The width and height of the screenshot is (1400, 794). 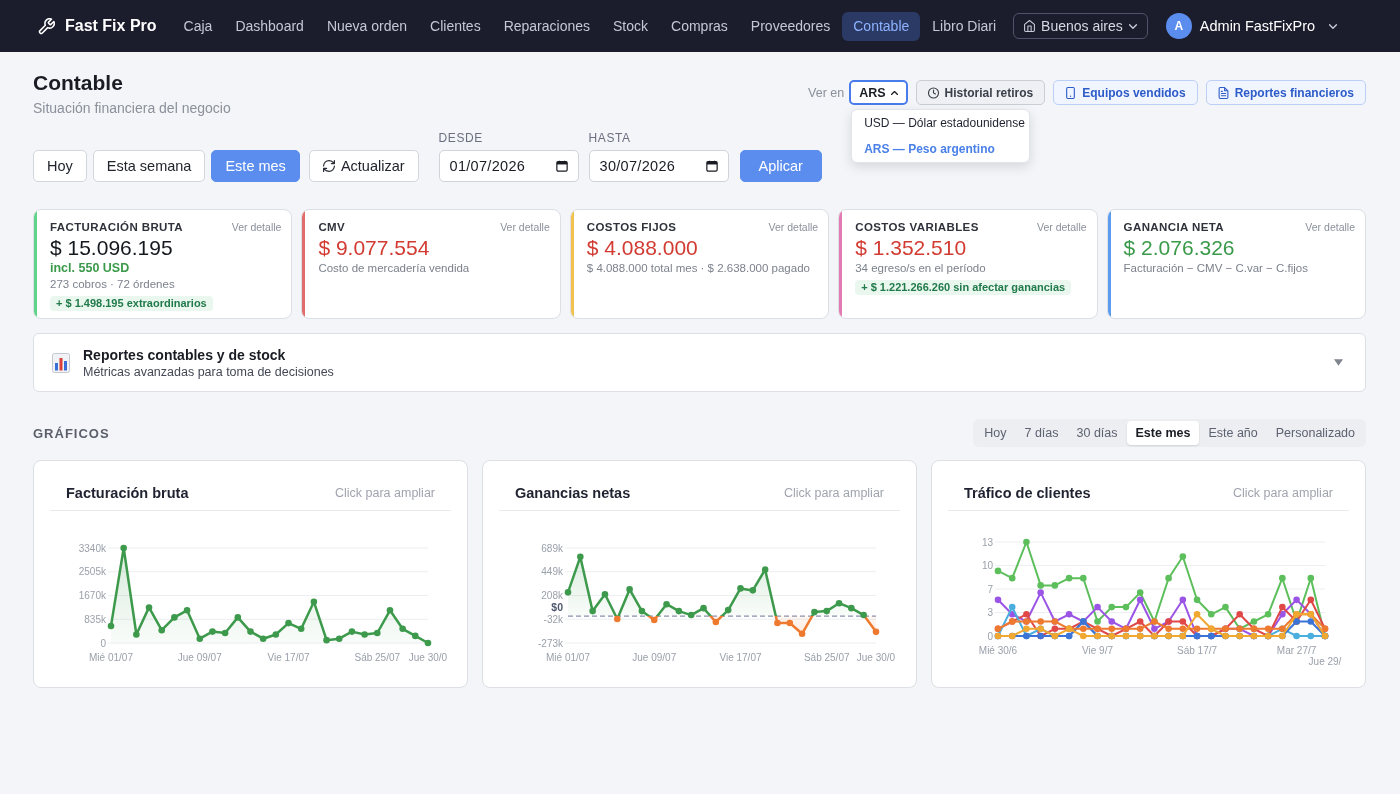 What do you see at coordinates (363, 166) in the screenshot?
I see `refresh-button: Actualizar` at bounding box center [363, 166].